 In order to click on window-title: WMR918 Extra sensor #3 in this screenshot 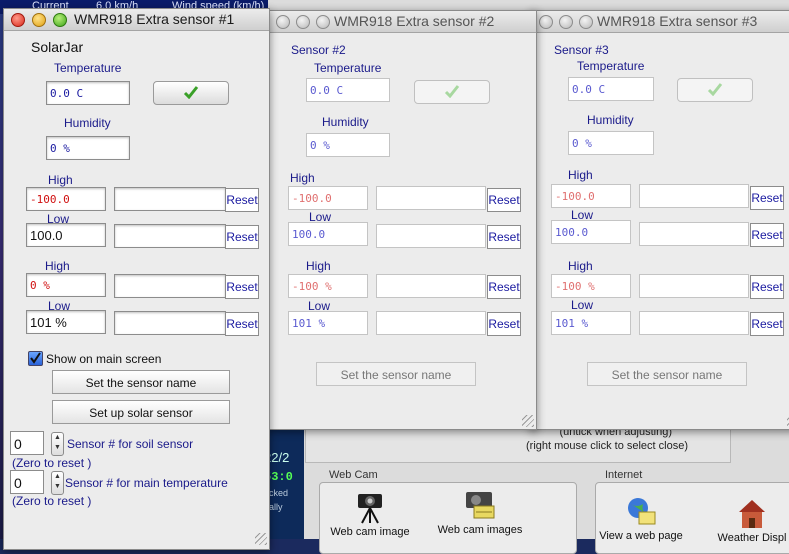, I will do `click(677, 21)`.